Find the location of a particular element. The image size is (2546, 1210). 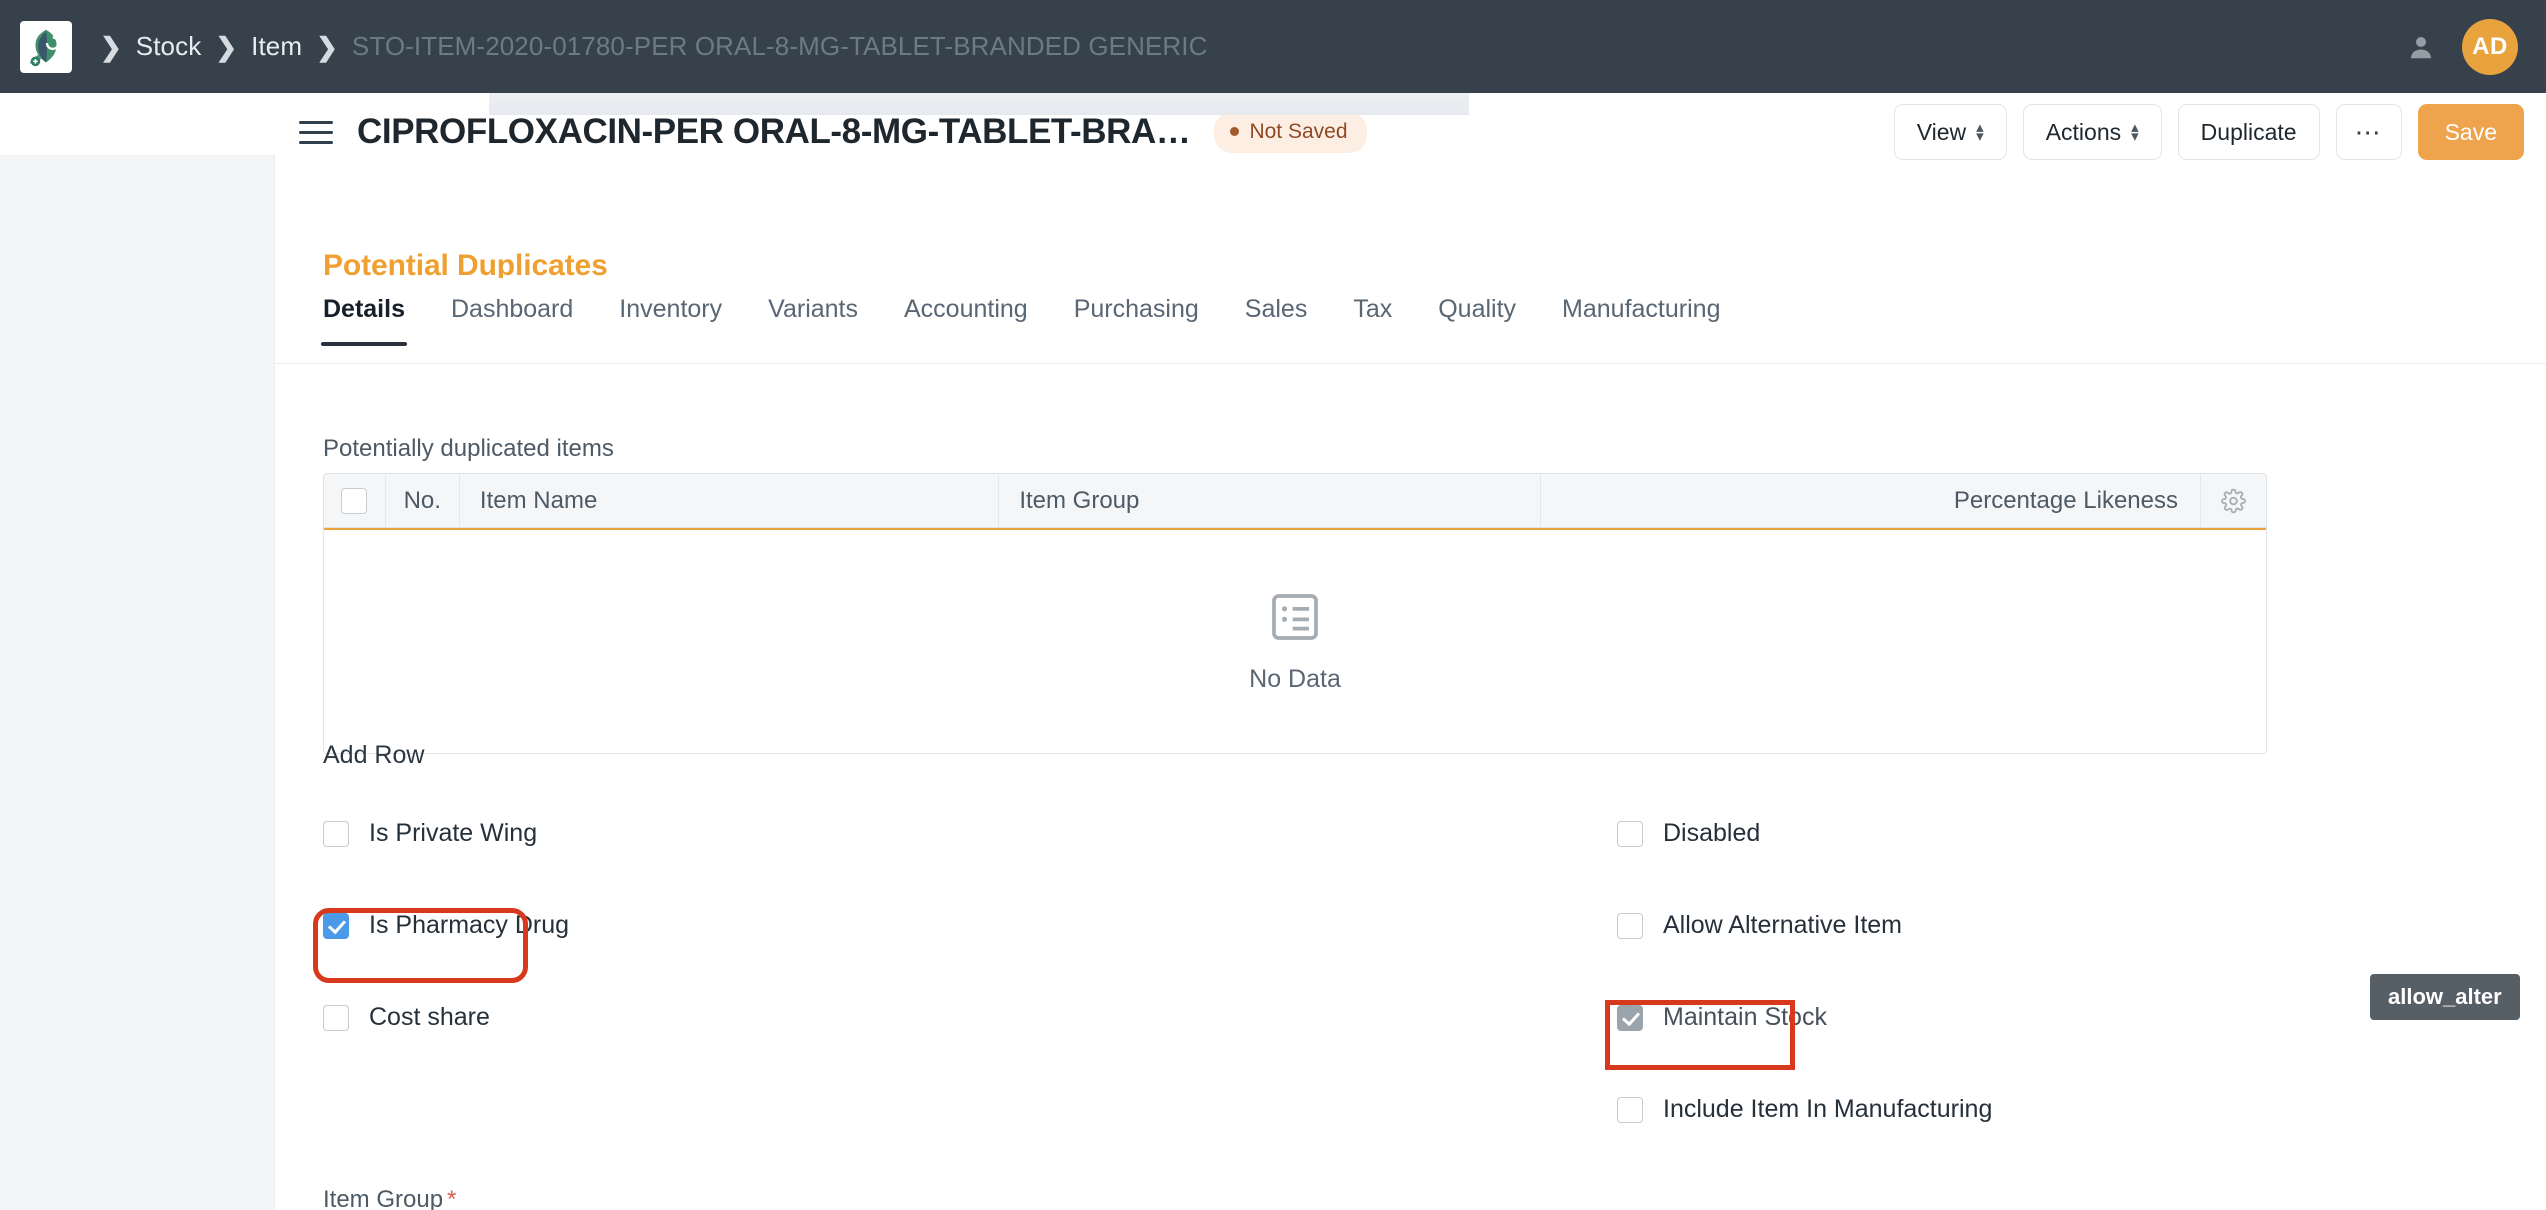

is-pharmacy-drug-checkbox is located at coordinates (336, 925).